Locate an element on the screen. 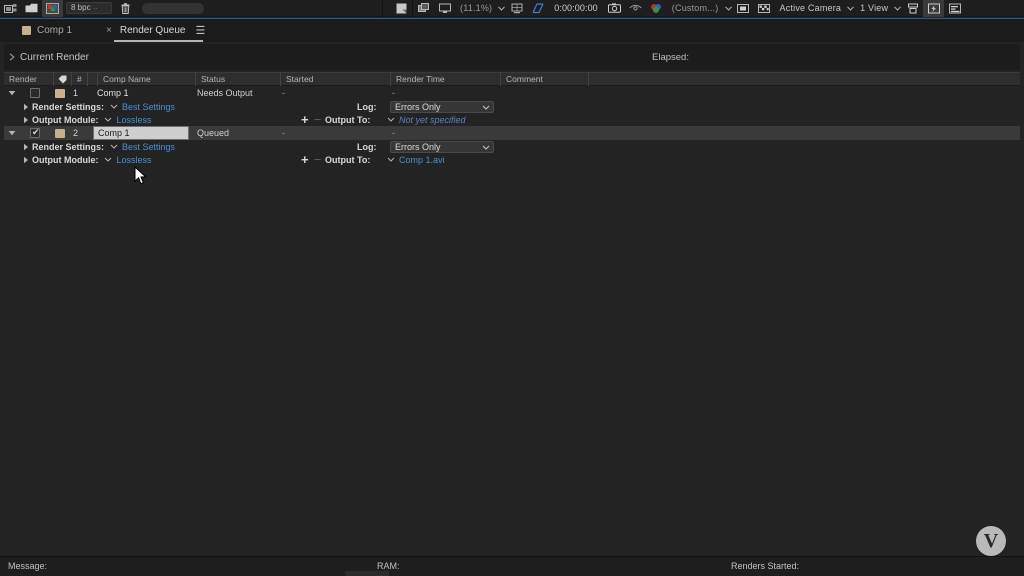  column-header-index: # is located at coordinates (80, 79).